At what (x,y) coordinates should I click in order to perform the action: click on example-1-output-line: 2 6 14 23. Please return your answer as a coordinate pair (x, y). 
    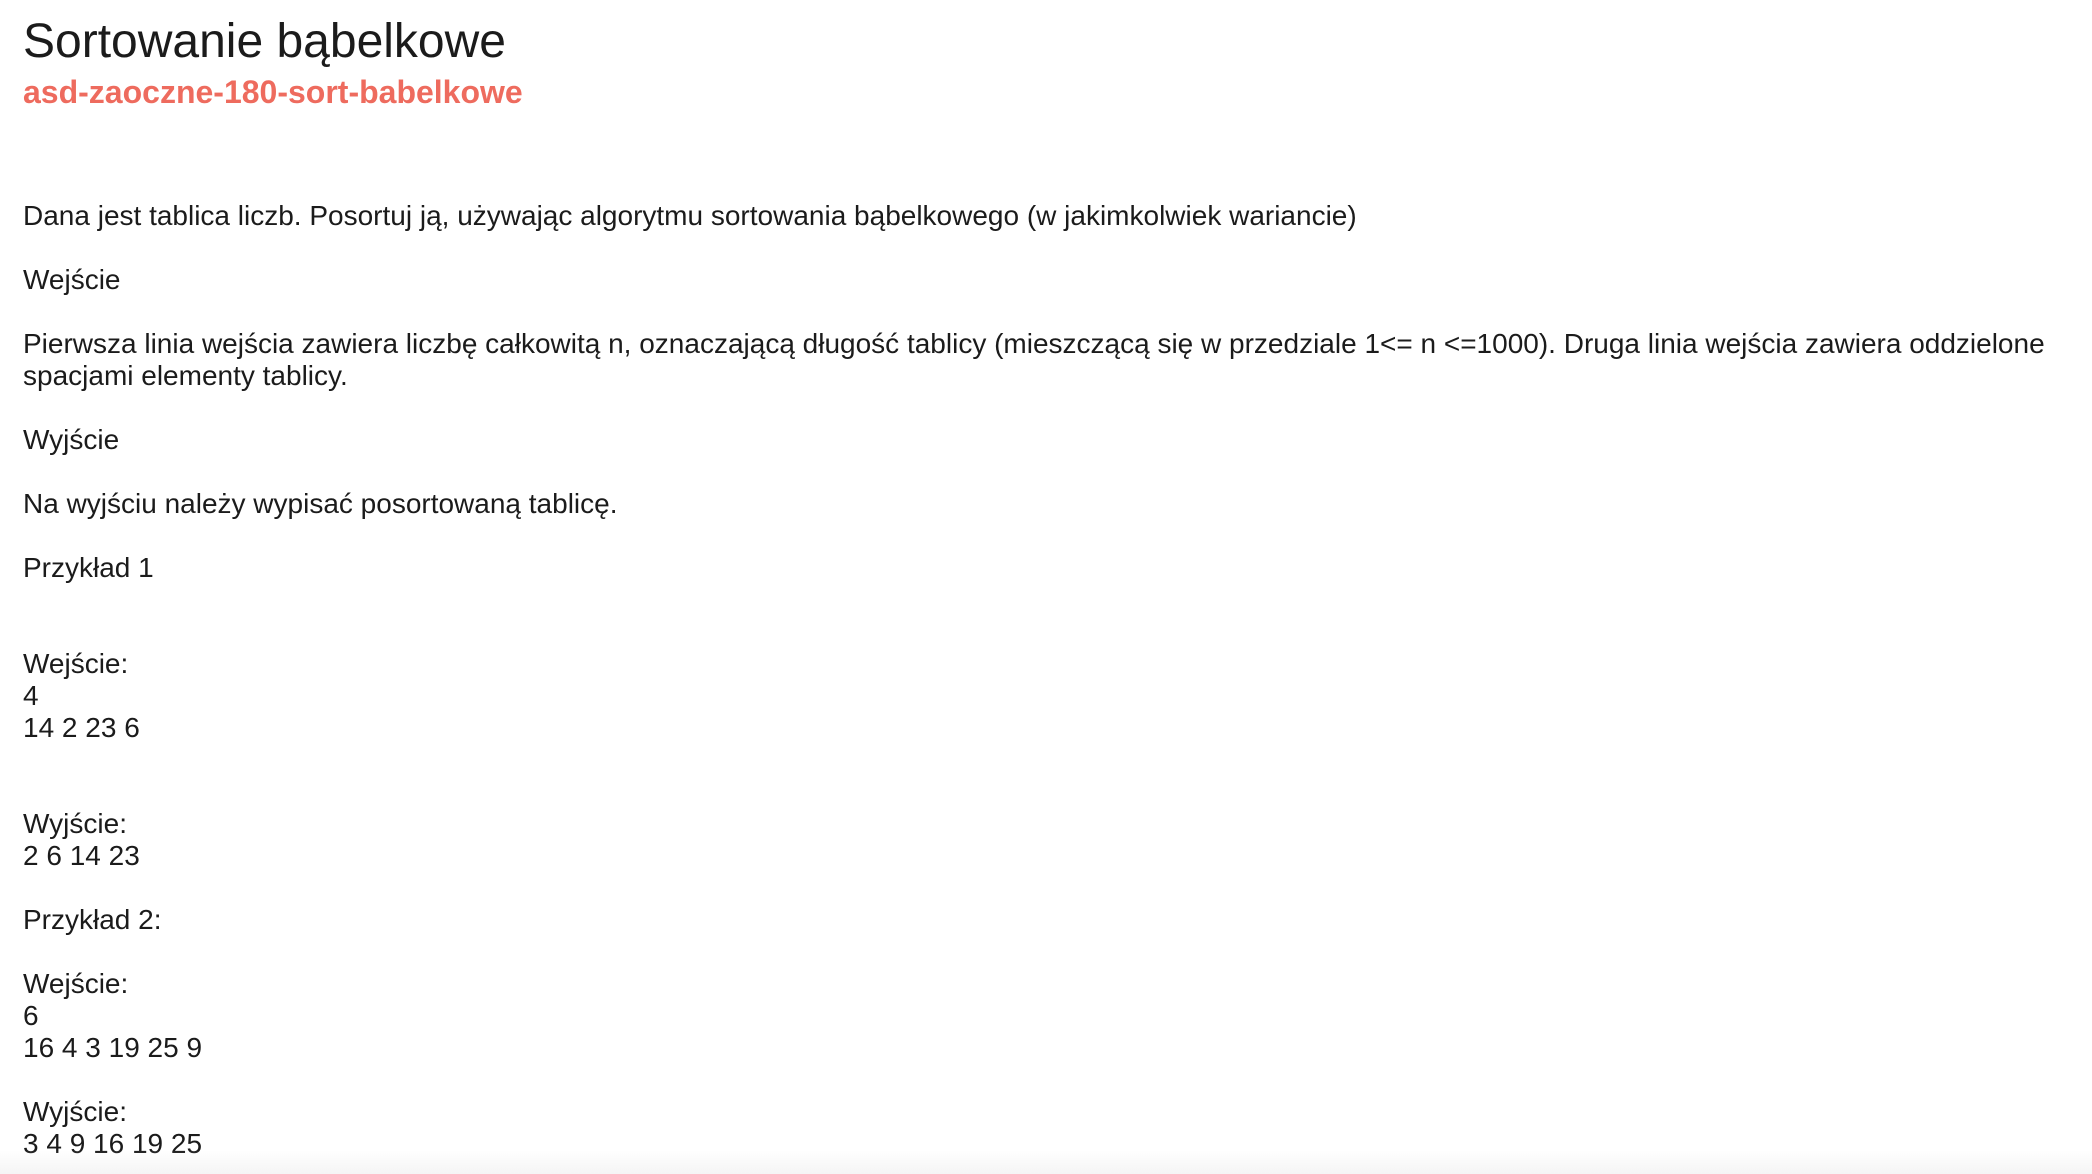
    Looking at the image, I should click on (81, 855).